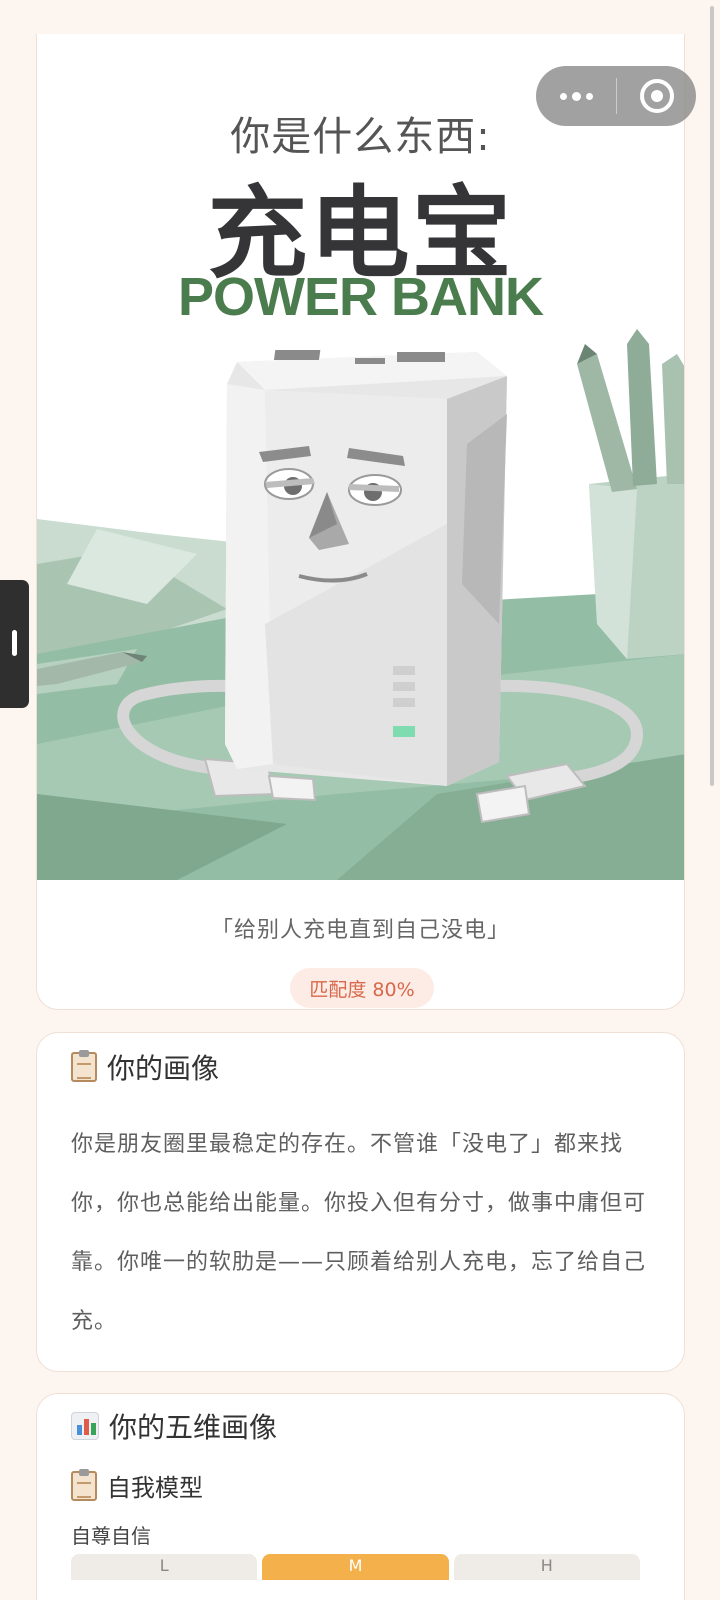 The width and height of the screenshot is (720, 1600). What do you see at coordinates (546, 1567) in the screenshot?
I see `level-segment-high: H` at bounding box center [546, 1567].